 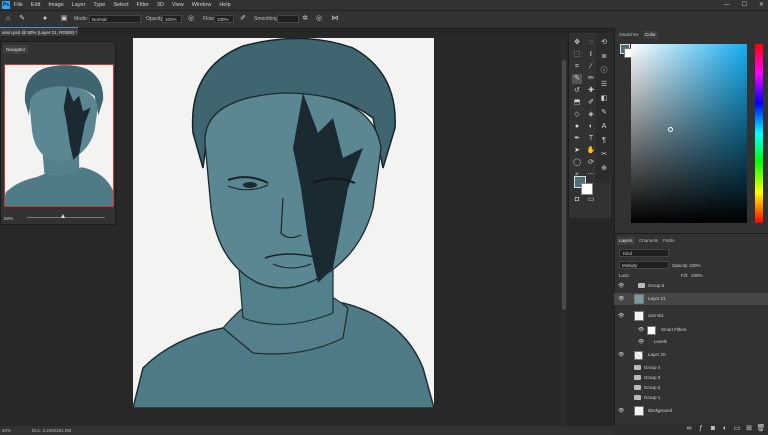 I want to click on mixer-brush-icon: ✐, so click(x=591, y=103).